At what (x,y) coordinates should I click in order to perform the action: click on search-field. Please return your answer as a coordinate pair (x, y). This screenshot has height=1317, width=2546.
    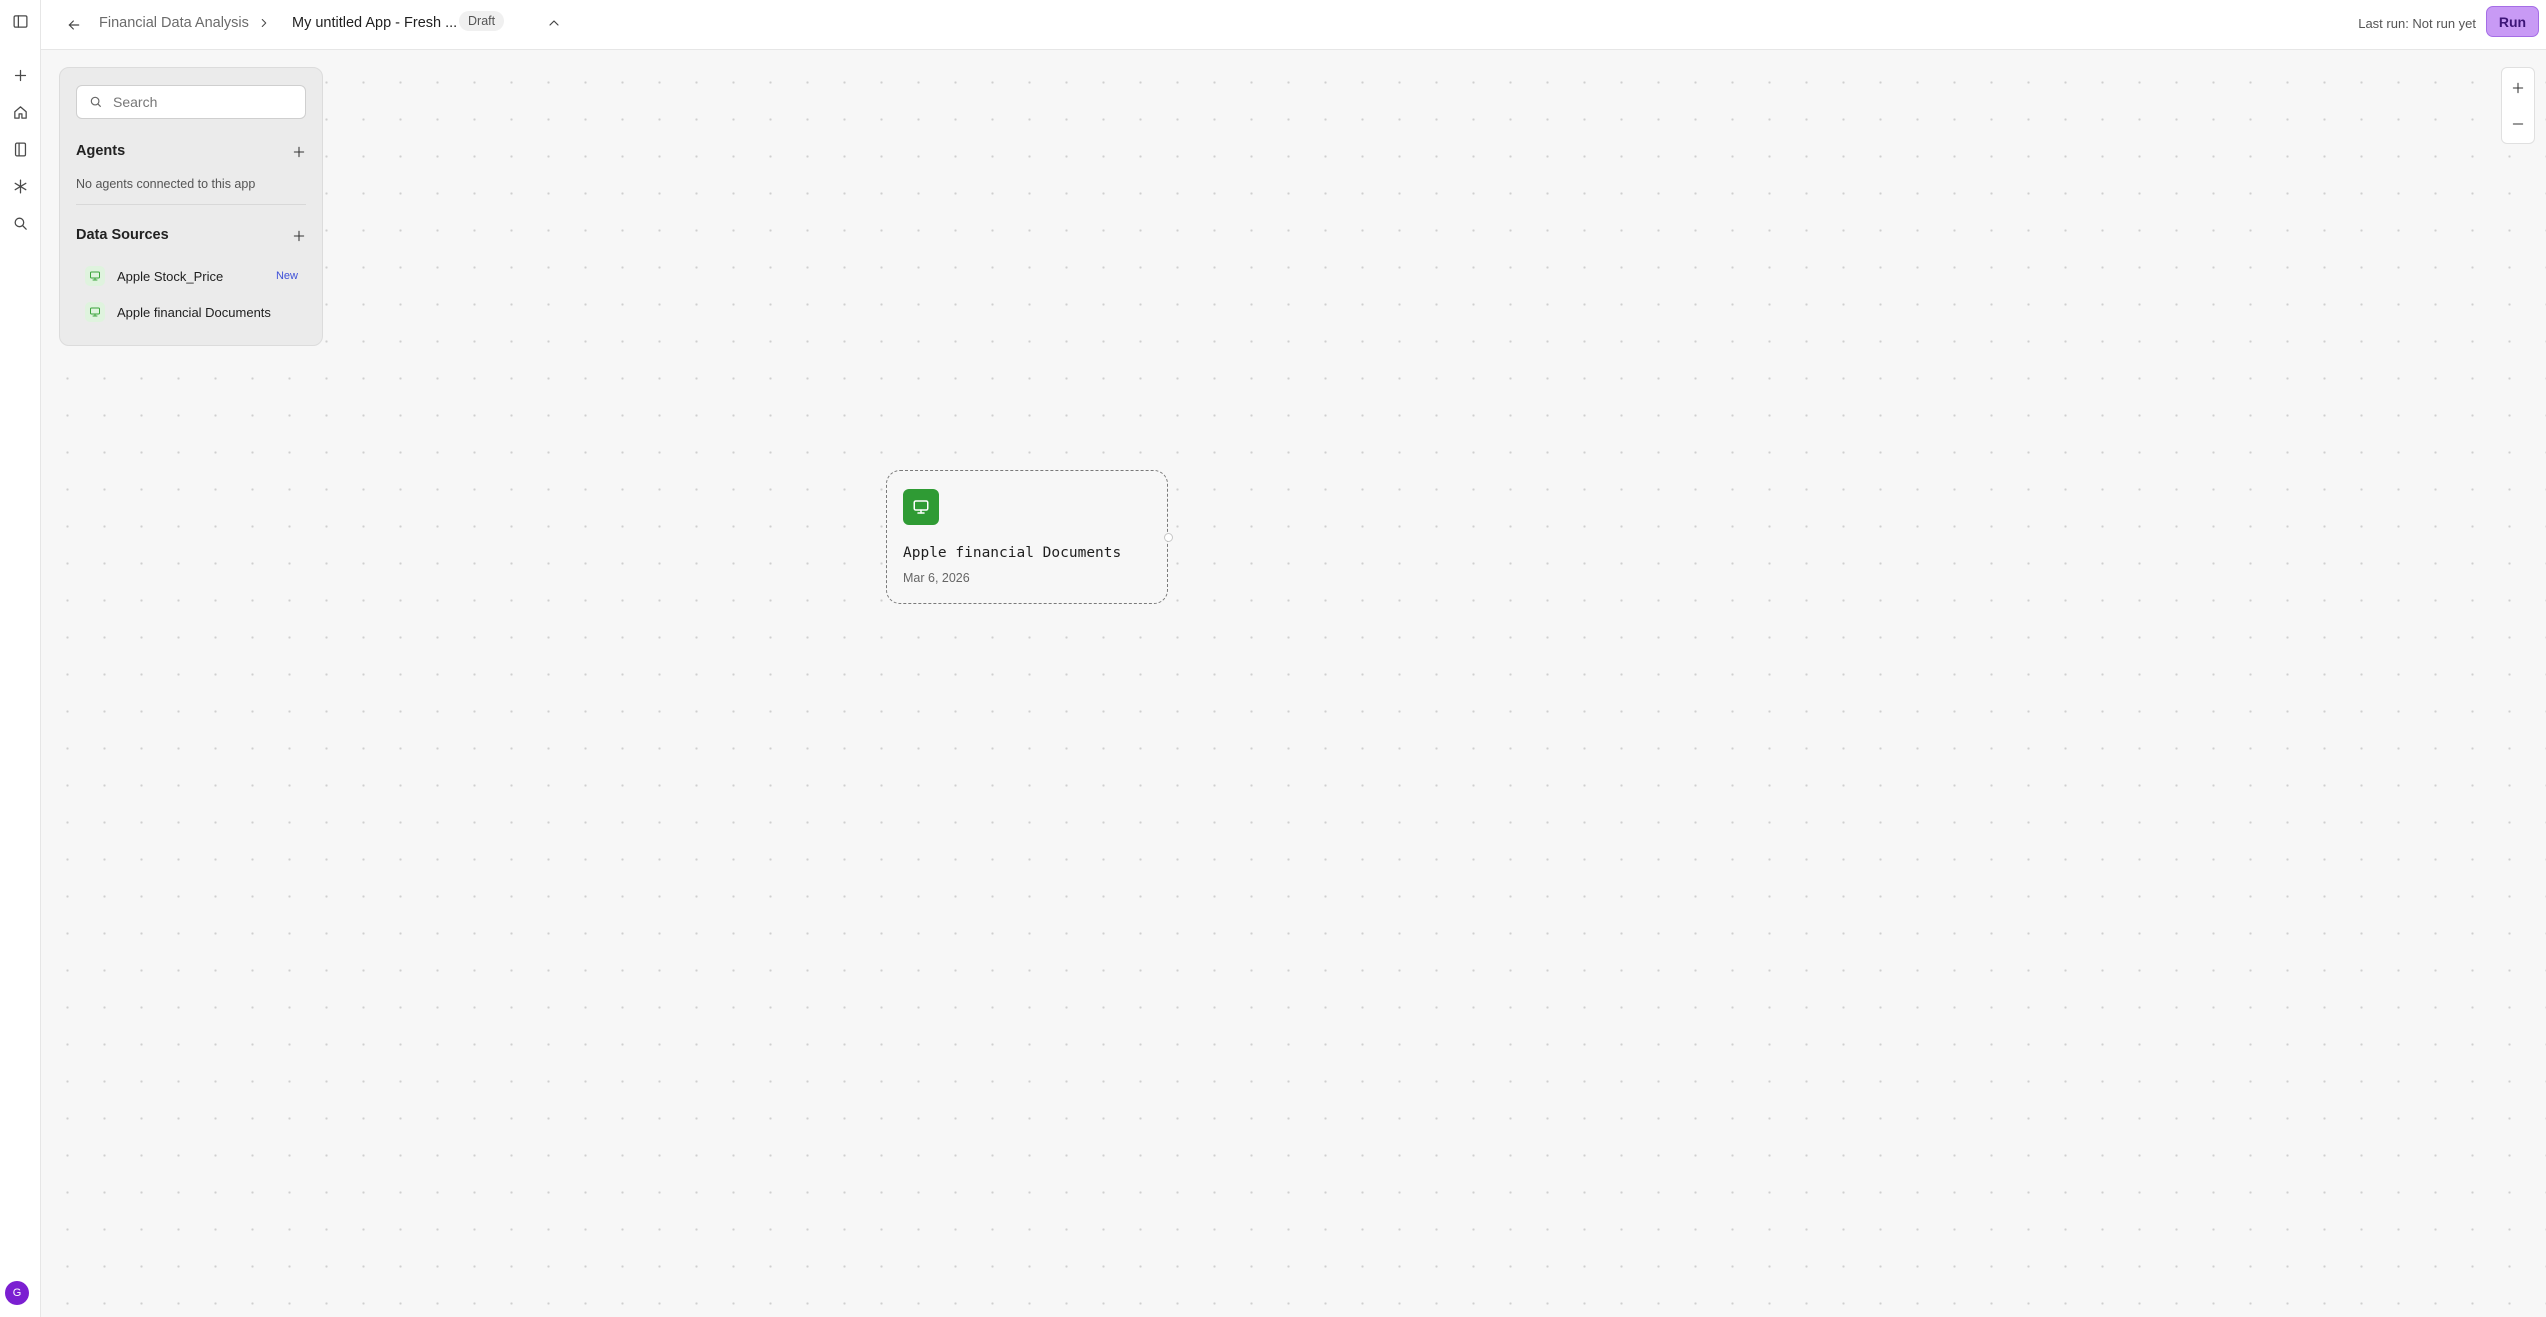
    Looking at the image, I should click on (191, 102).